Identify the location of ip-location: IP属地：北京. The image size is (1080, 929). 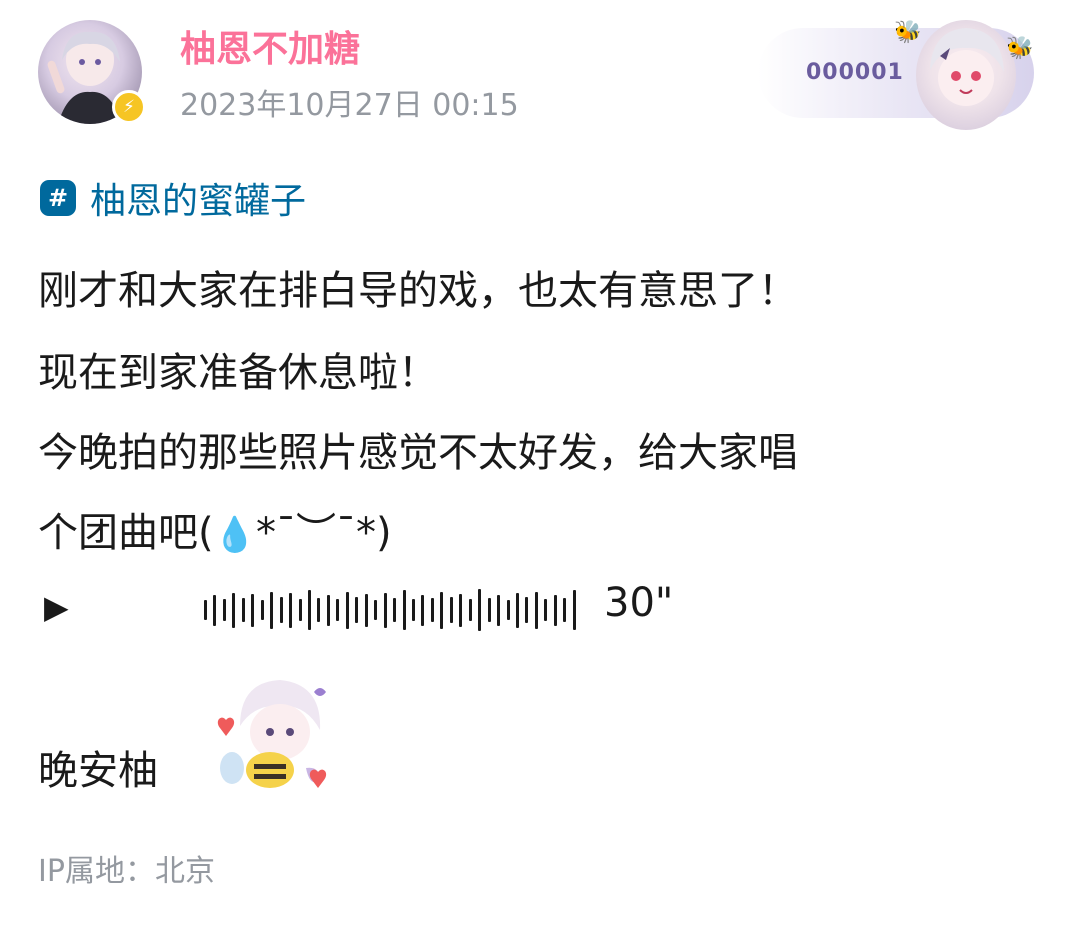
(126, 871).